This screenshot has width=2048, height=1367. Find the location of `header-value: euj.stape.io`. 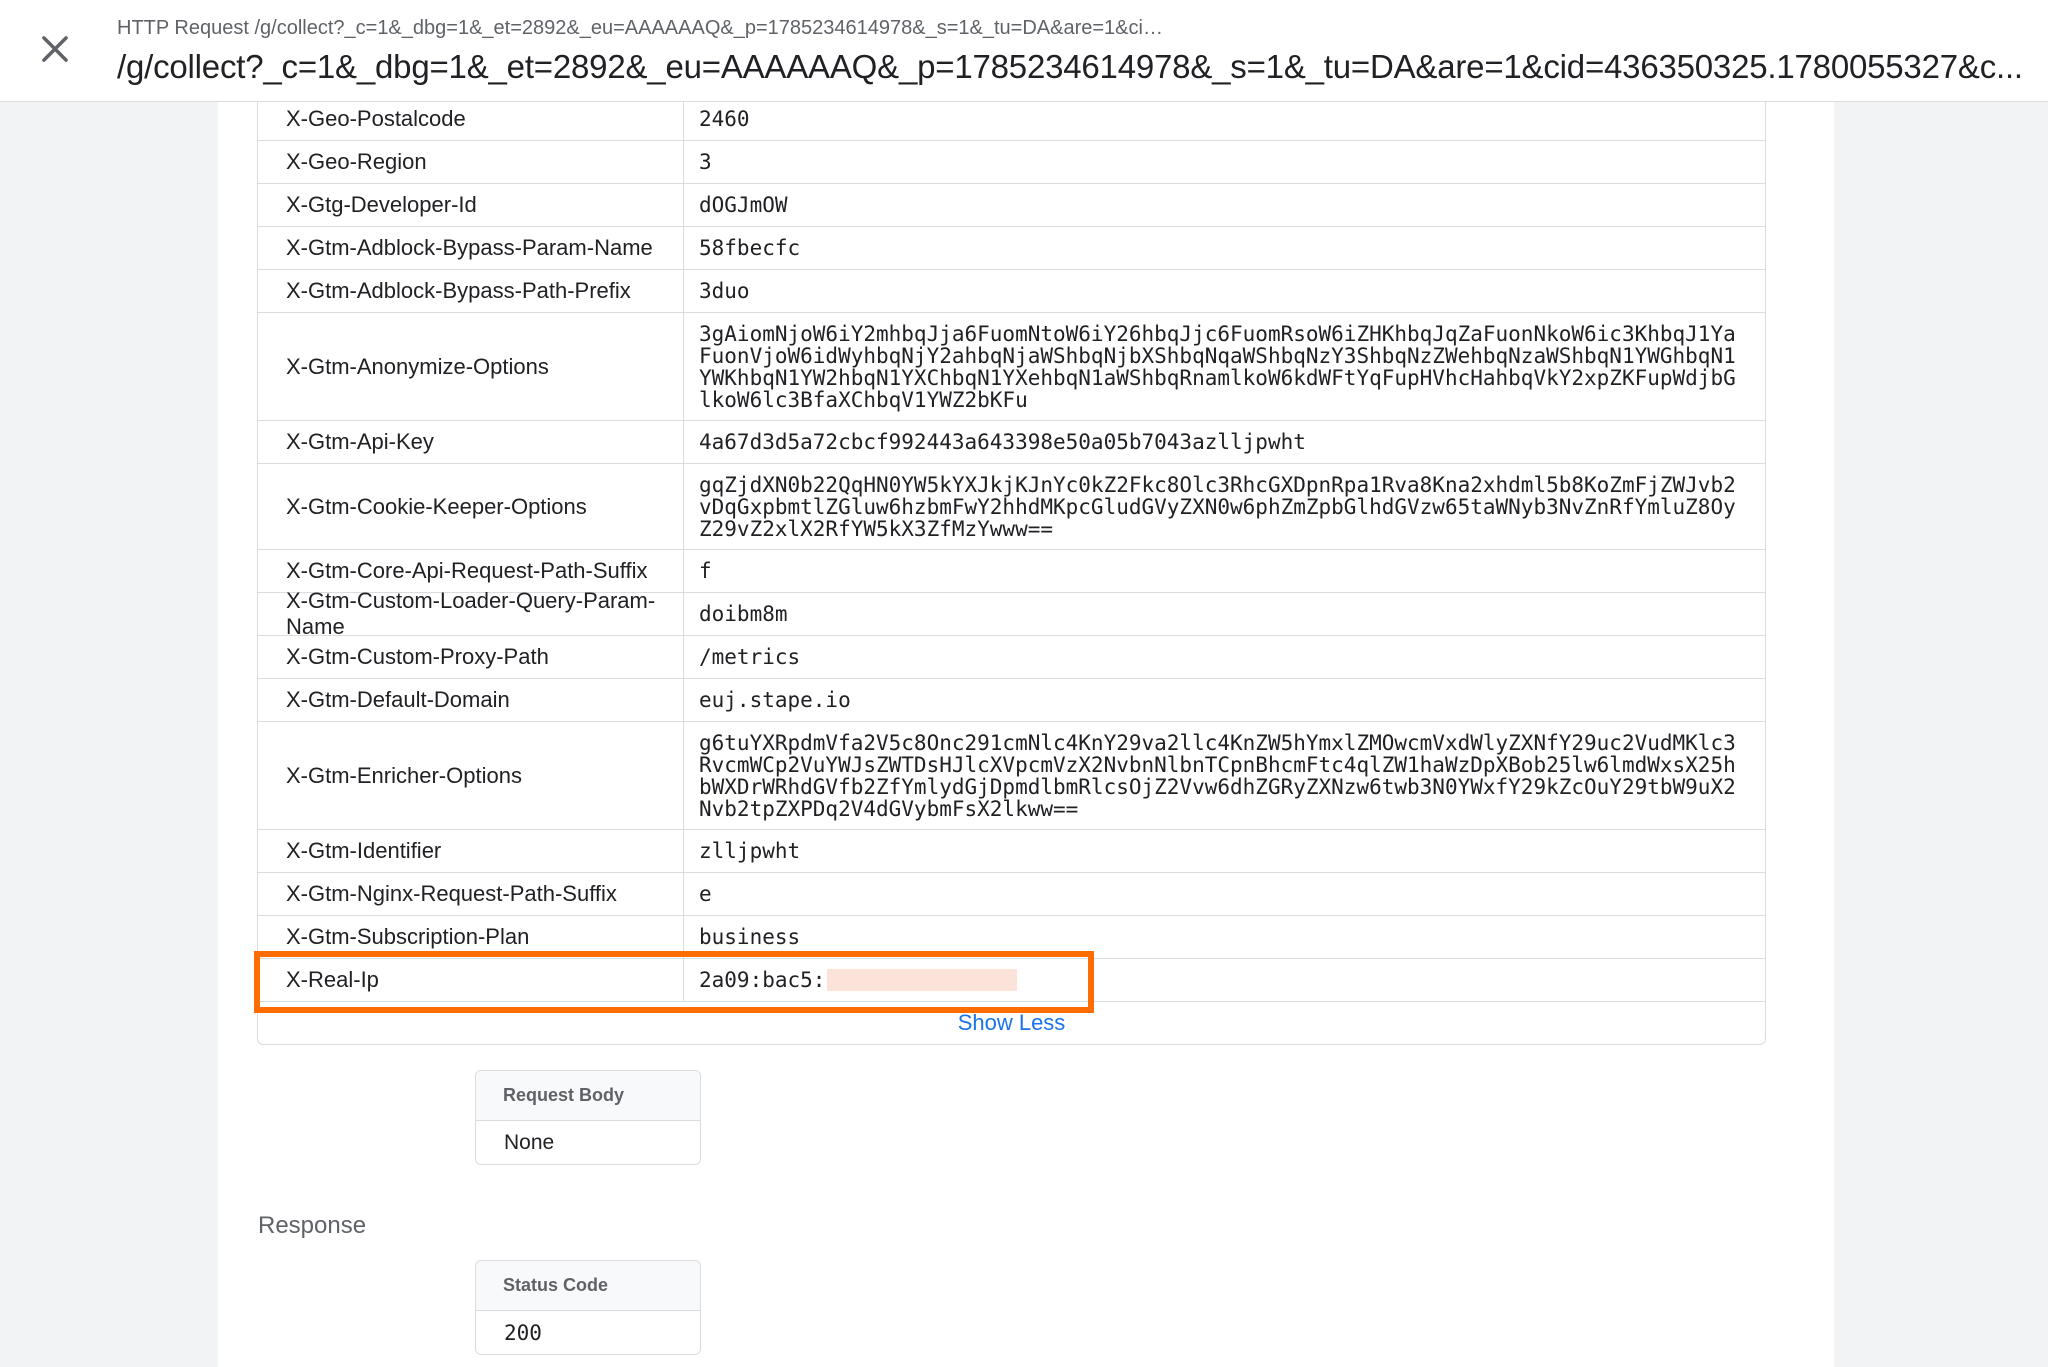

header-value: euj.stape.io is located at coordinates (775, 700).